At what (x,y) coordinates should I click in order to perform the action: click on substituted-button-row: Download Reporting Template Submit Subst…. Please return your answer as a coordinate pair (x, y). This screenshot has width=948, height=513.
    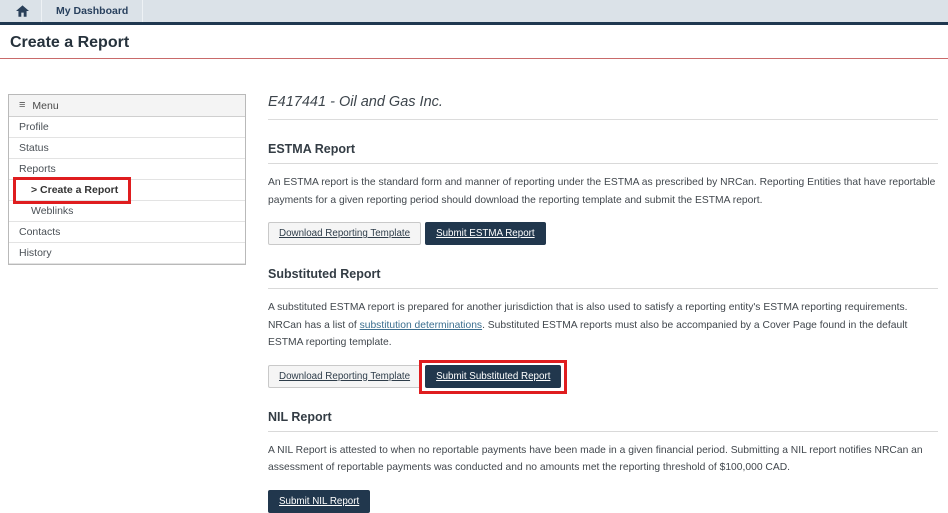
    Looking at the image, I should click on (603, 376).